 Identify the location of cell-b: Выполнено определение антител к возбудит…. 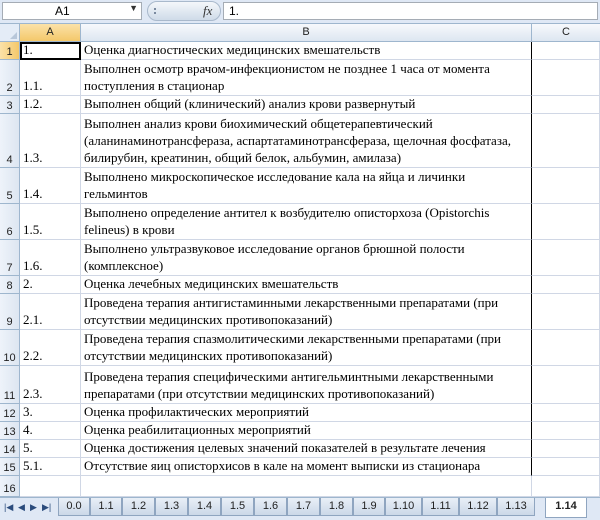
(306, 222).